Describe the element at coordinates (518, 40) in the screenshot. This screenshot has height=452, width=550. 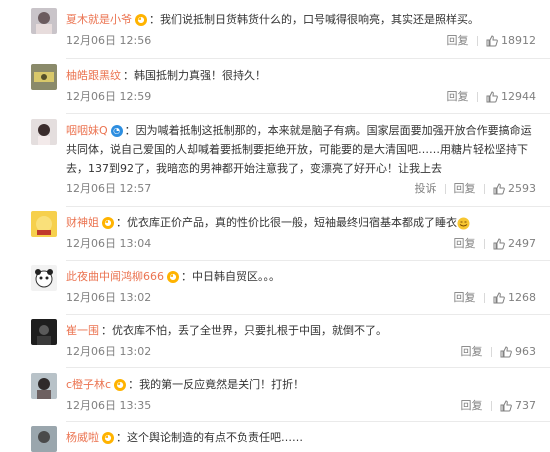
I see `like-count: 18912` at that location.